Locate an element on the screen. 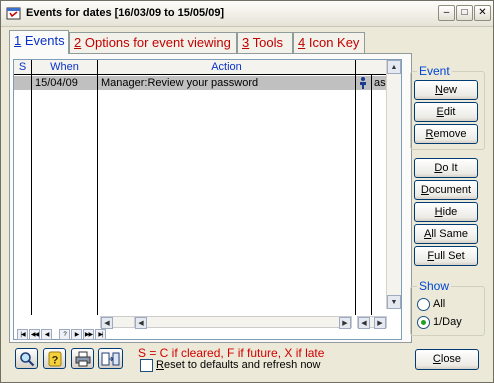 The image size is (494, 383). close-window-button: ✕ is located at coordinates (482, 13).